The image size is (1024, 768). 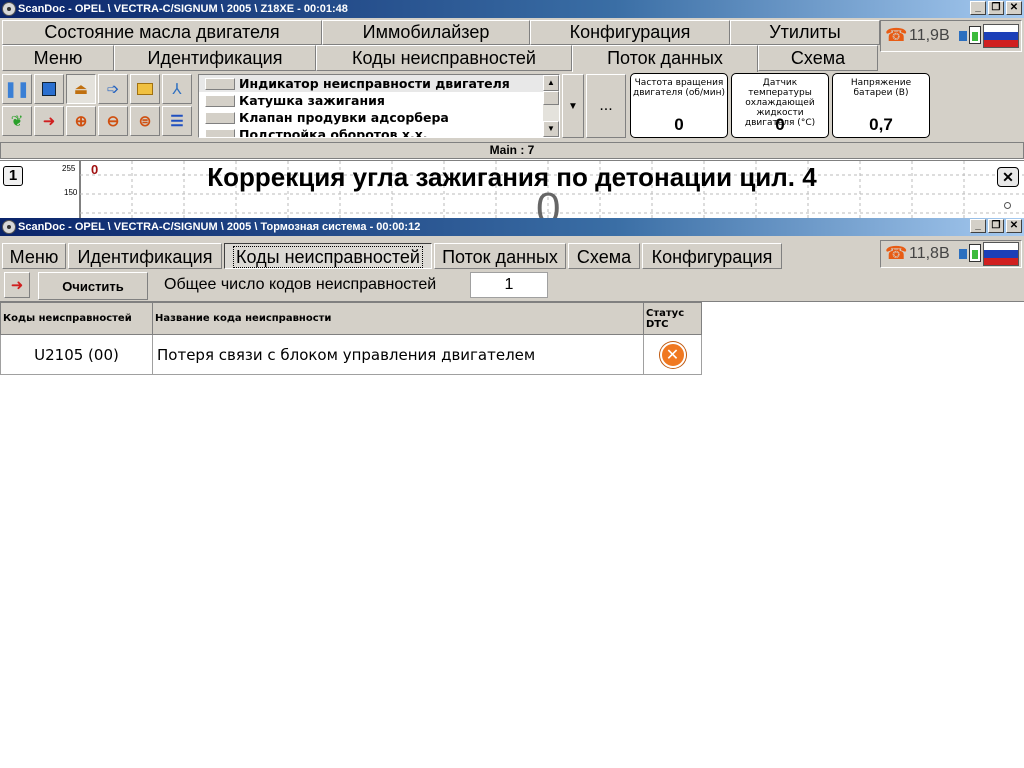 What do you see at coordinates (426, 32) in the screenshot?
I see `tab-immobilizer: Иммобилайзер` at bounding box center [426, 32].